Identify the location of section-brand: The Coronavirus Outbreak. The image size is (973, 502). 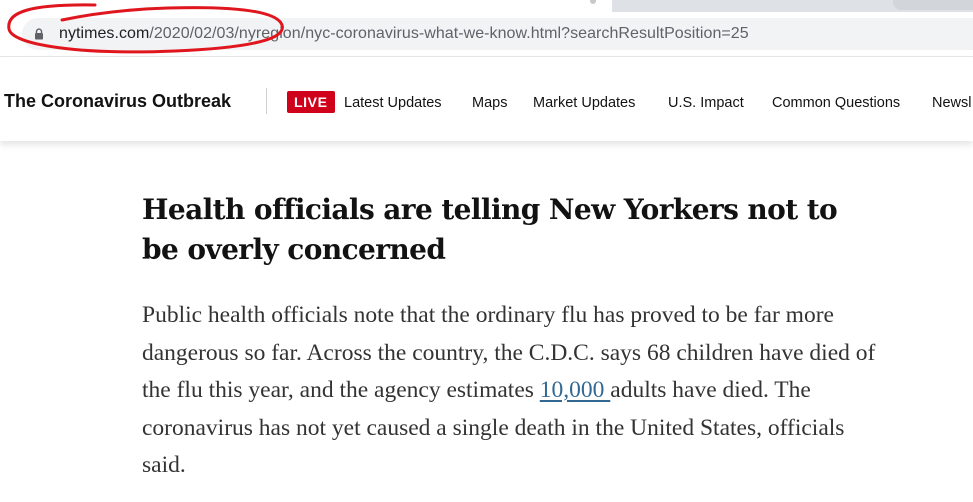
(117, 101).